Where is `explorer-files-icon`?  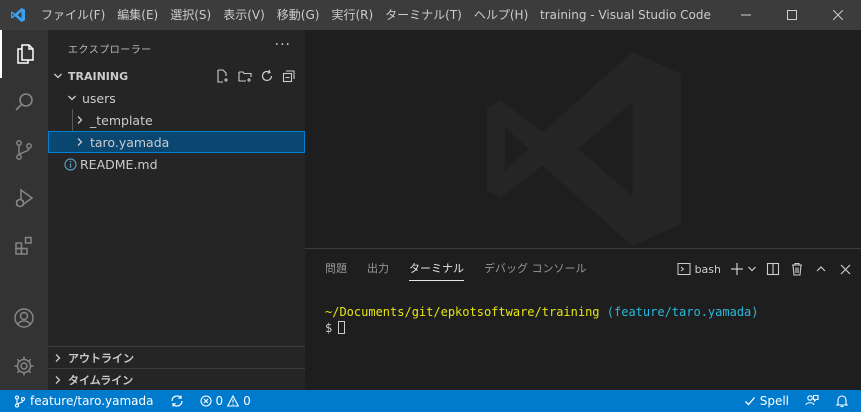
explorer-files-icon is located at coordinates (24, 54).